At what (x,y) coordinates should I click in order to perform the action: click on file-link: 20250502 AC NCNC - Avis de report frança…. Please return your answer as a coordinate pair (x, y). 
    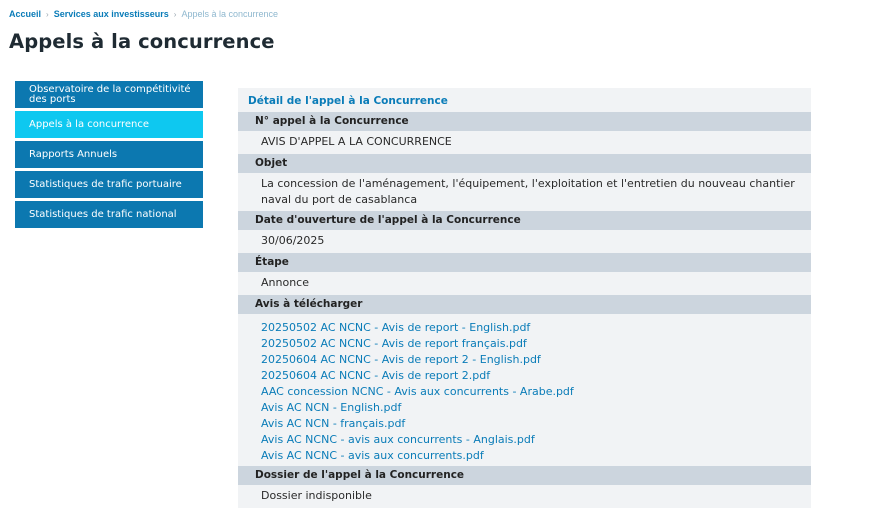
    Looking at the image, I should click on (531, 344).